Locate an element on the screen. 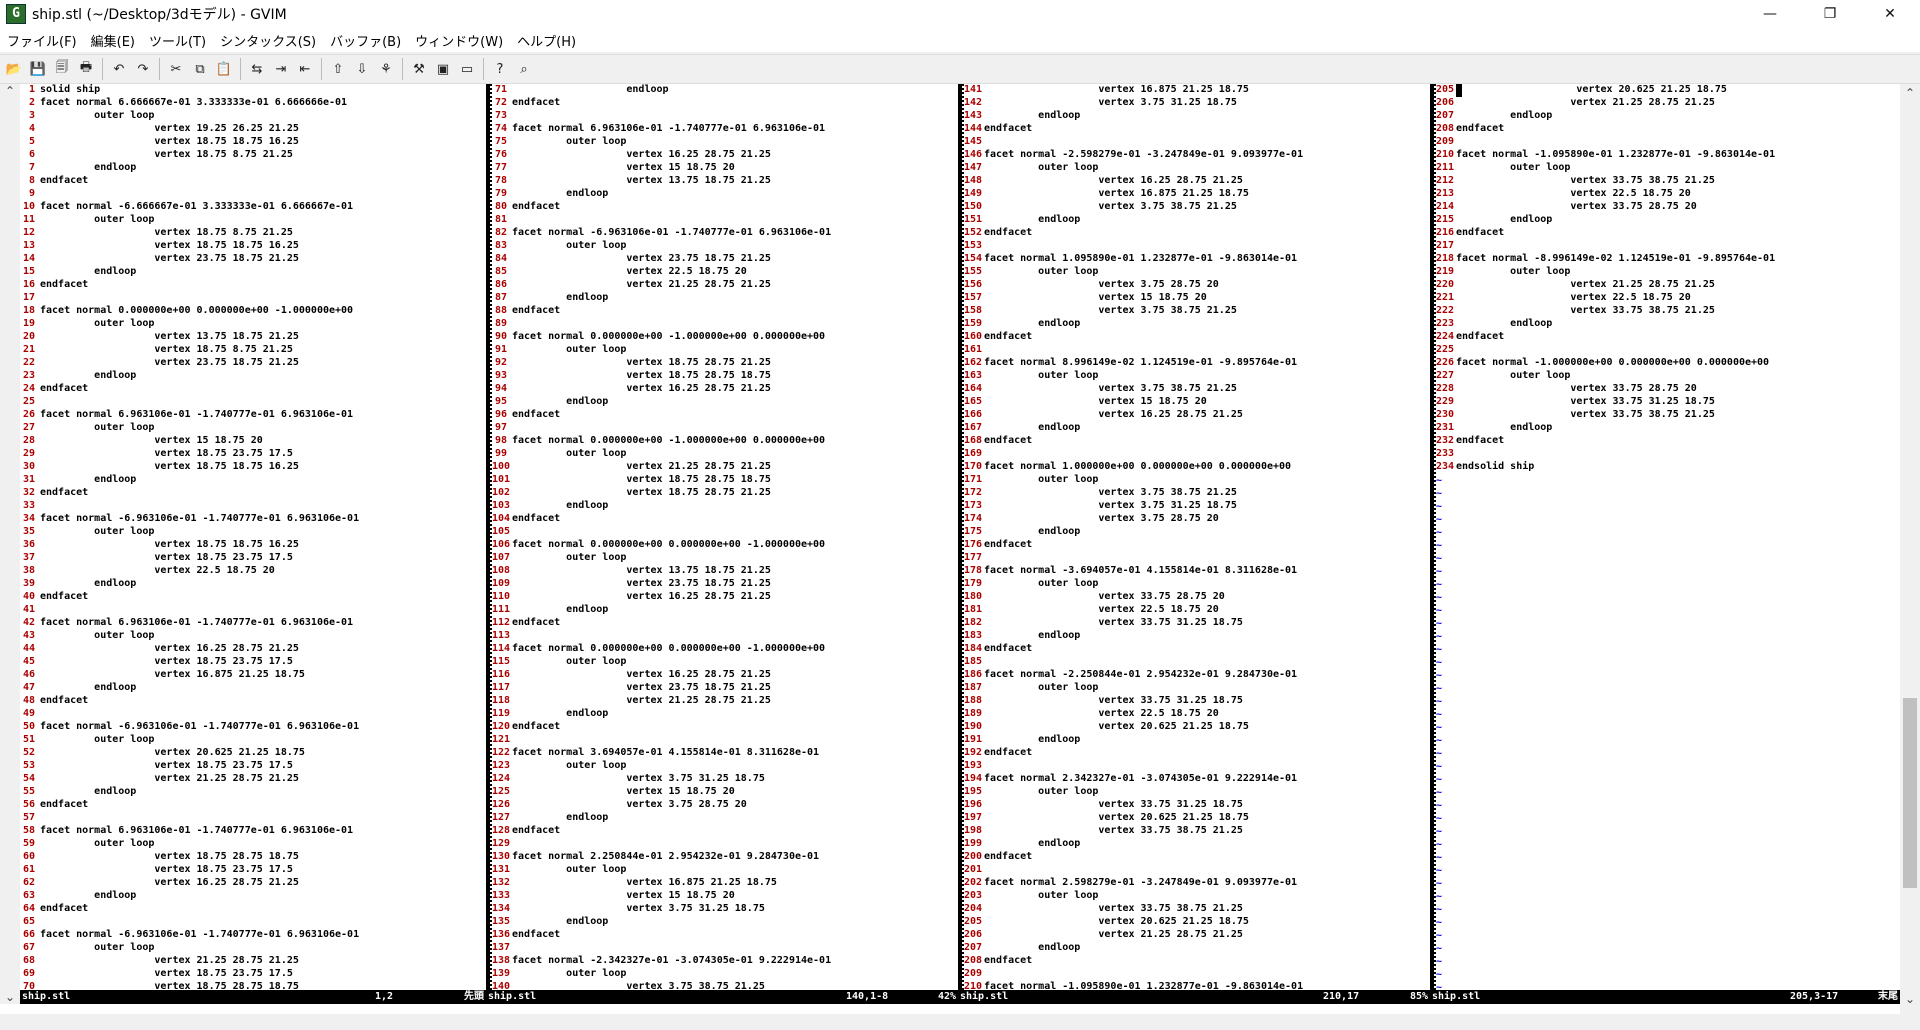  gvim-app-icon: G is located at coordinates (16, 14).